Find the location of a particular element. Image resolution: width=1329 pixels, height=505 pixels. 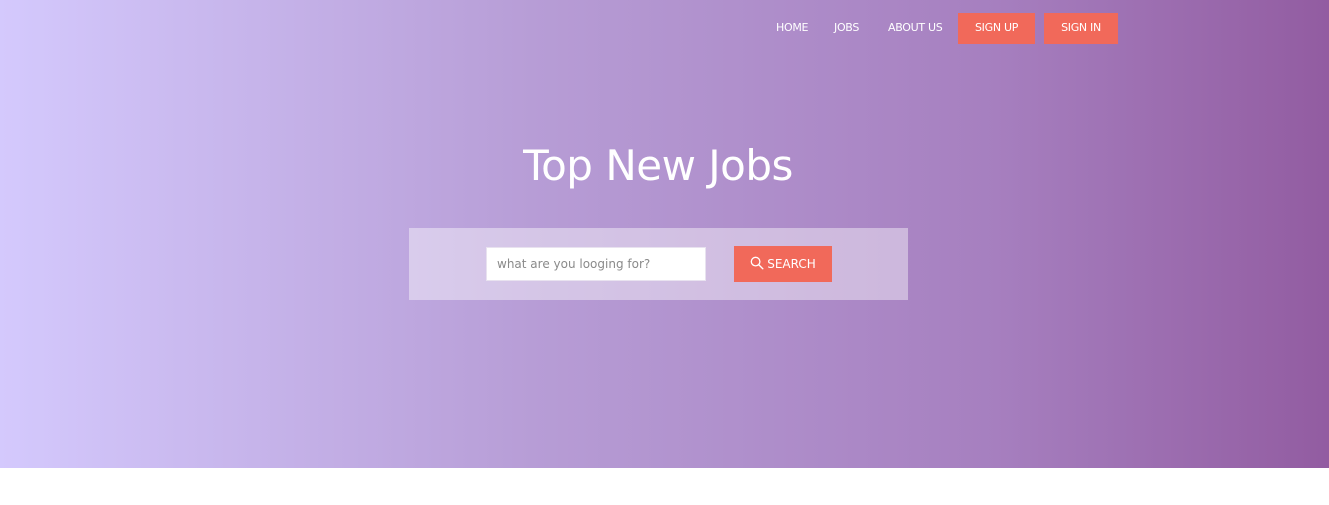

search-button: SEARCH is located at coordinates (783, 264).